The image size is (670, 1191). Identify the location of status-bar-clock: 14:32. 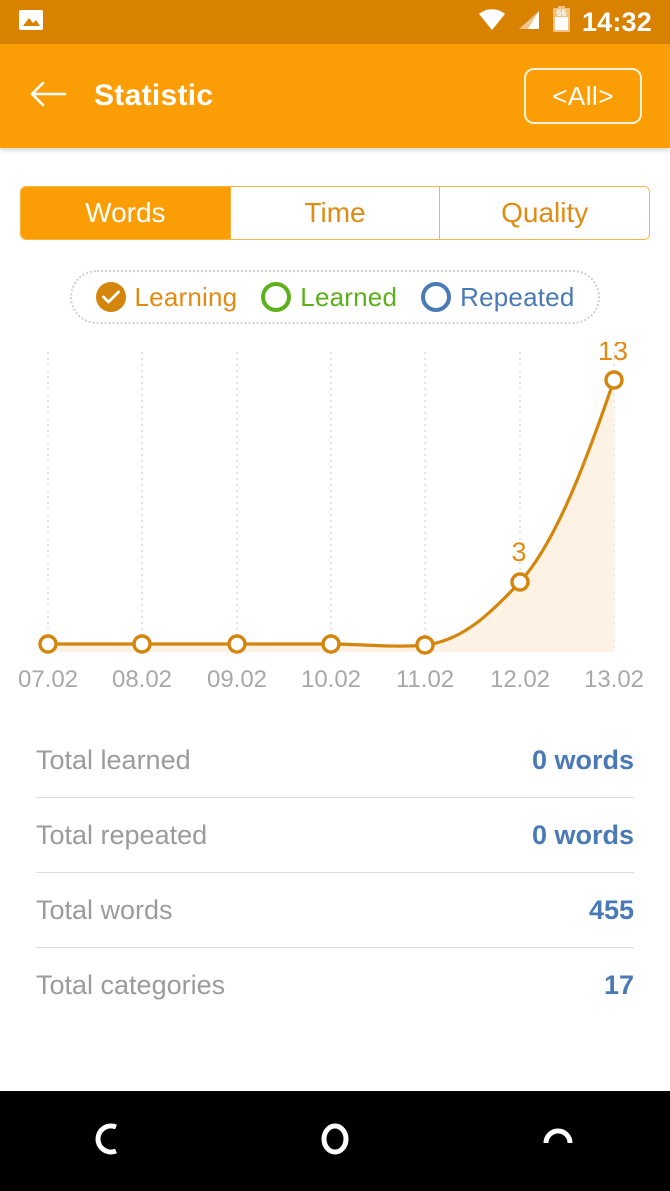
(616, 21).